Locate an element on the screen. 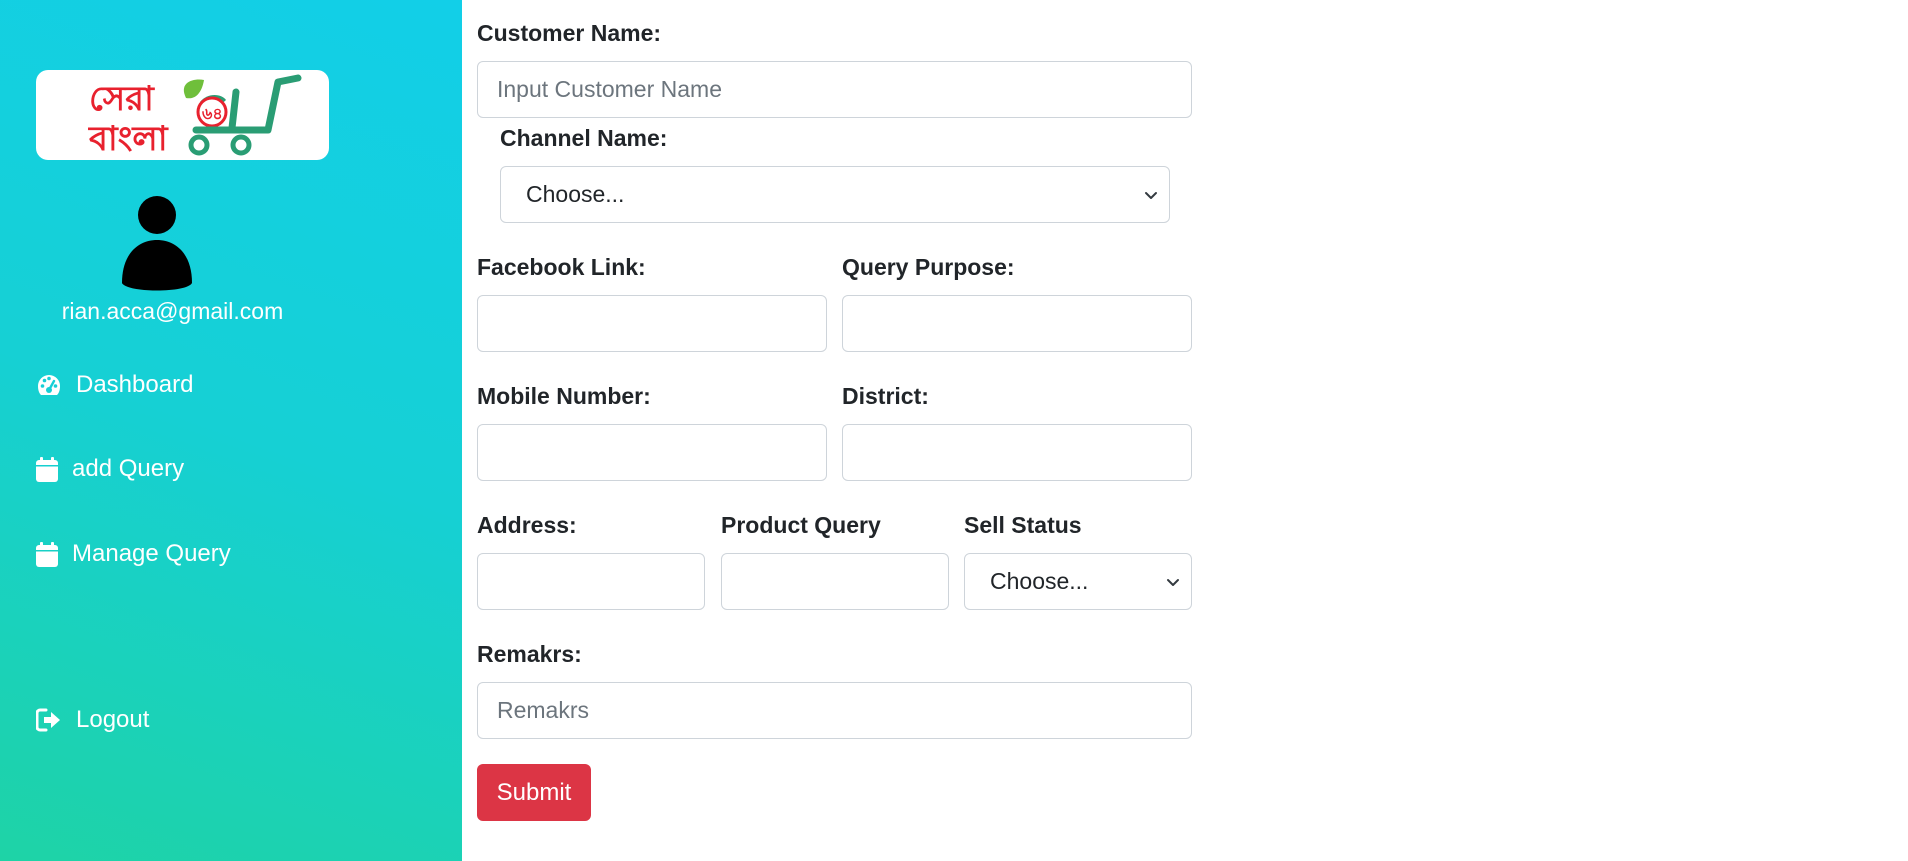 The image size is (1908, 861). svg-text: সেরা is located at coordinates (122, 99).